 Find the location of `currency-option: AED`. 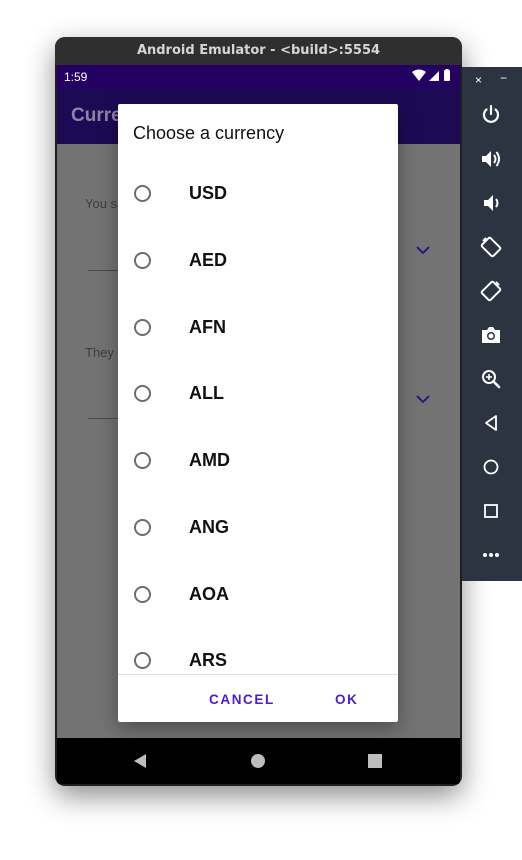

currency-option: AED is located at coordinates (258, 261).